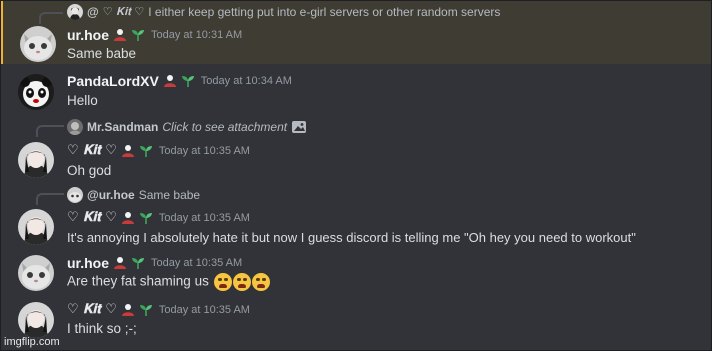 Image resolution: width=712 pixels, height=351 pixels. I want to click on message: PandaLordXV Today at 10:34 AM Hello, so click(356, 90).